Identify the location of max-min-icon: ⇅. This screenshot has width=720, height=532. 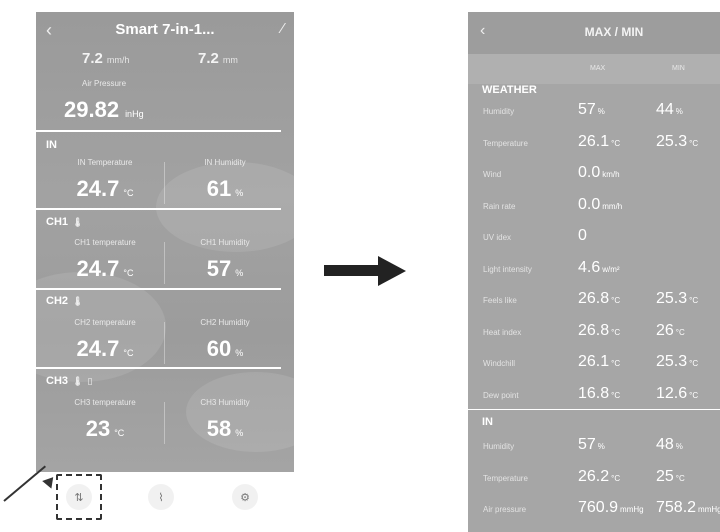
(79, 497).